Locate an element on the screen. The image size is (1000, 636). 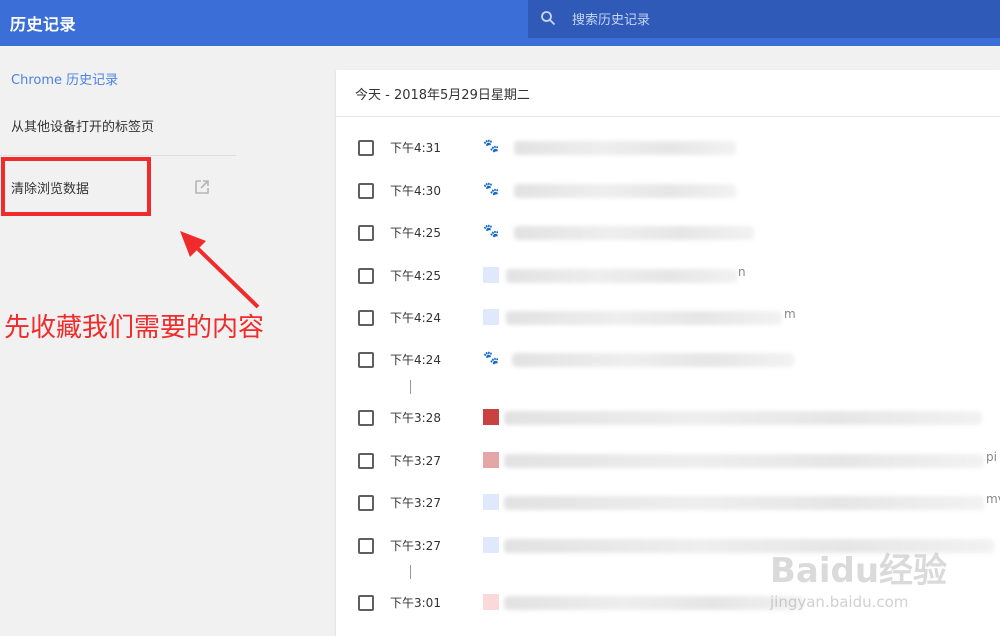
search-icon is located at coordinates (548, 18).